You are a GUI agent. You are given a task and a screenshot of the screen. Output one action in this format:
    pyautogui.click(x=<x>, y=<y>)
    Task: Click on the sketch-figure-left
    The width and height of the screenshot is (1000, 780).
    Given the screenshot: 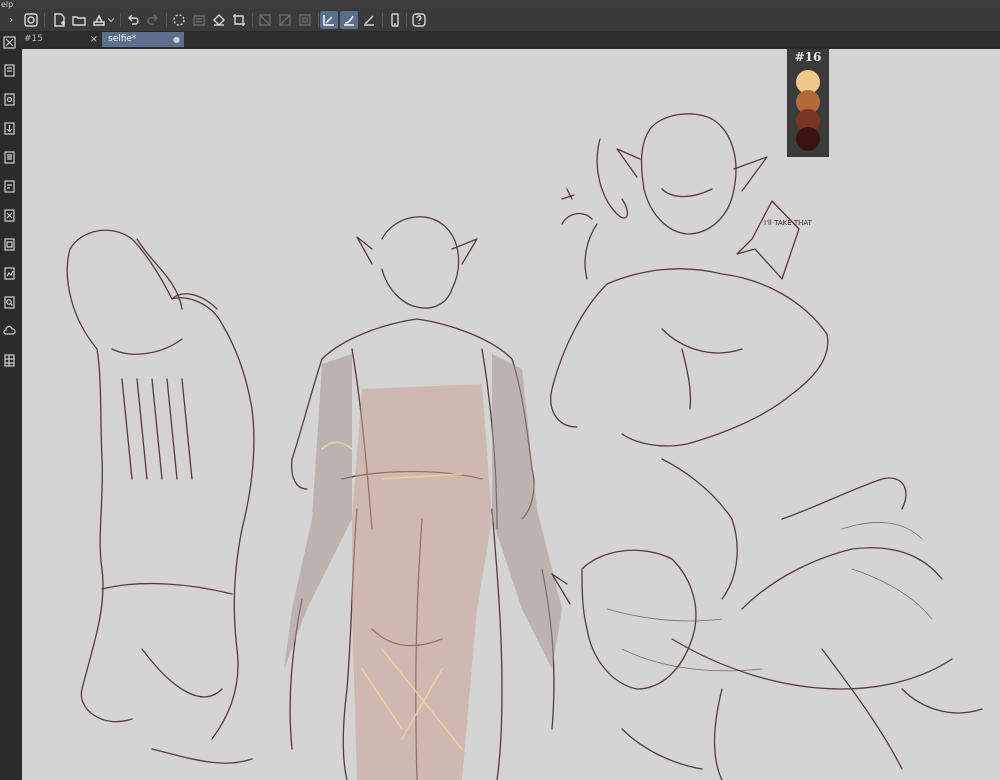 What is the action you would take?
    pyautogui.click(x=160, y=496)
    